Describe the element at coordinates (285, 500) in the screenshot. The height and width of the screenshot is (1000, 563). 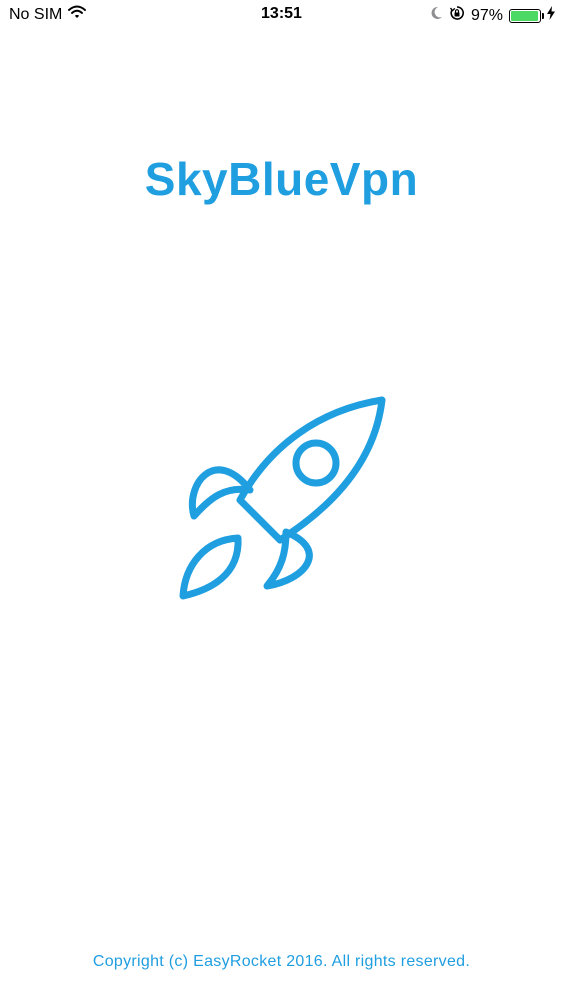
I see `rocket-icon` at that location.